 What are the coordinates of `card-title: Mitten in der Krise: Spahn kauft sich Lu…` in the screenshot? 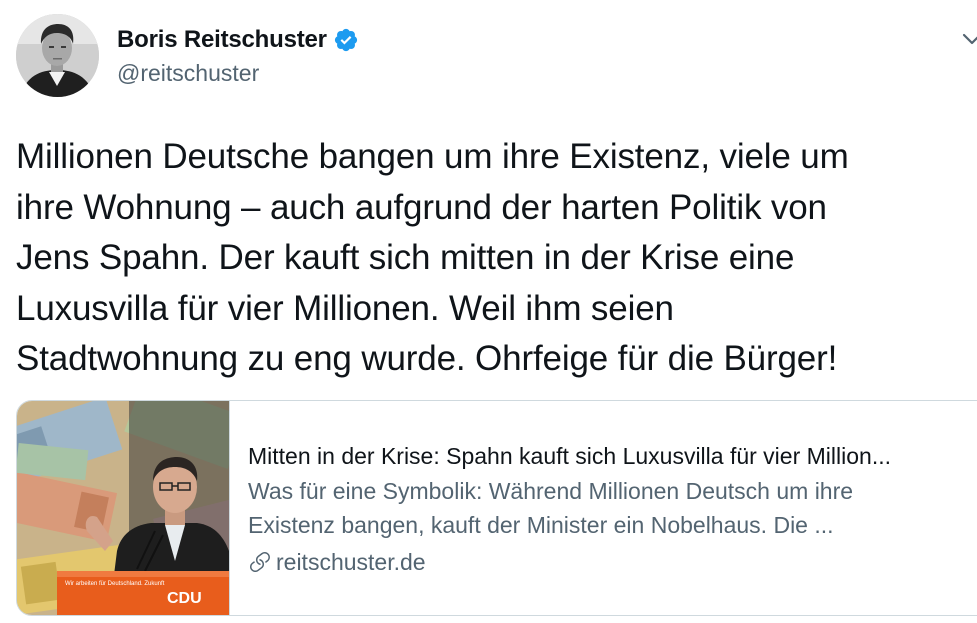 It's located at (608, 456).